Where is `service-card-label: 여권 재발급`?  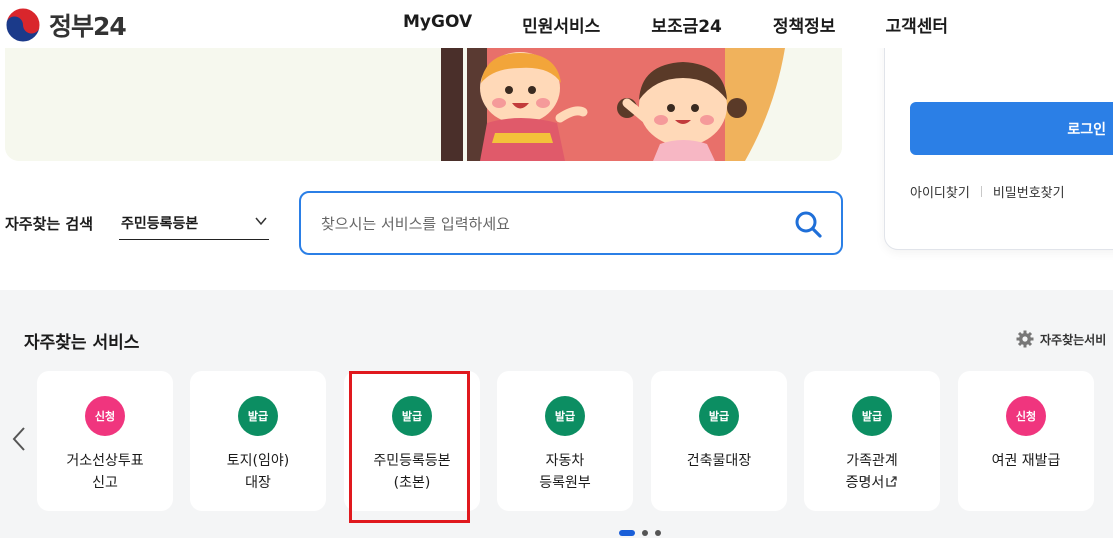
service-card-label: 여권 재발급 is located at coordinates (1026, 461).